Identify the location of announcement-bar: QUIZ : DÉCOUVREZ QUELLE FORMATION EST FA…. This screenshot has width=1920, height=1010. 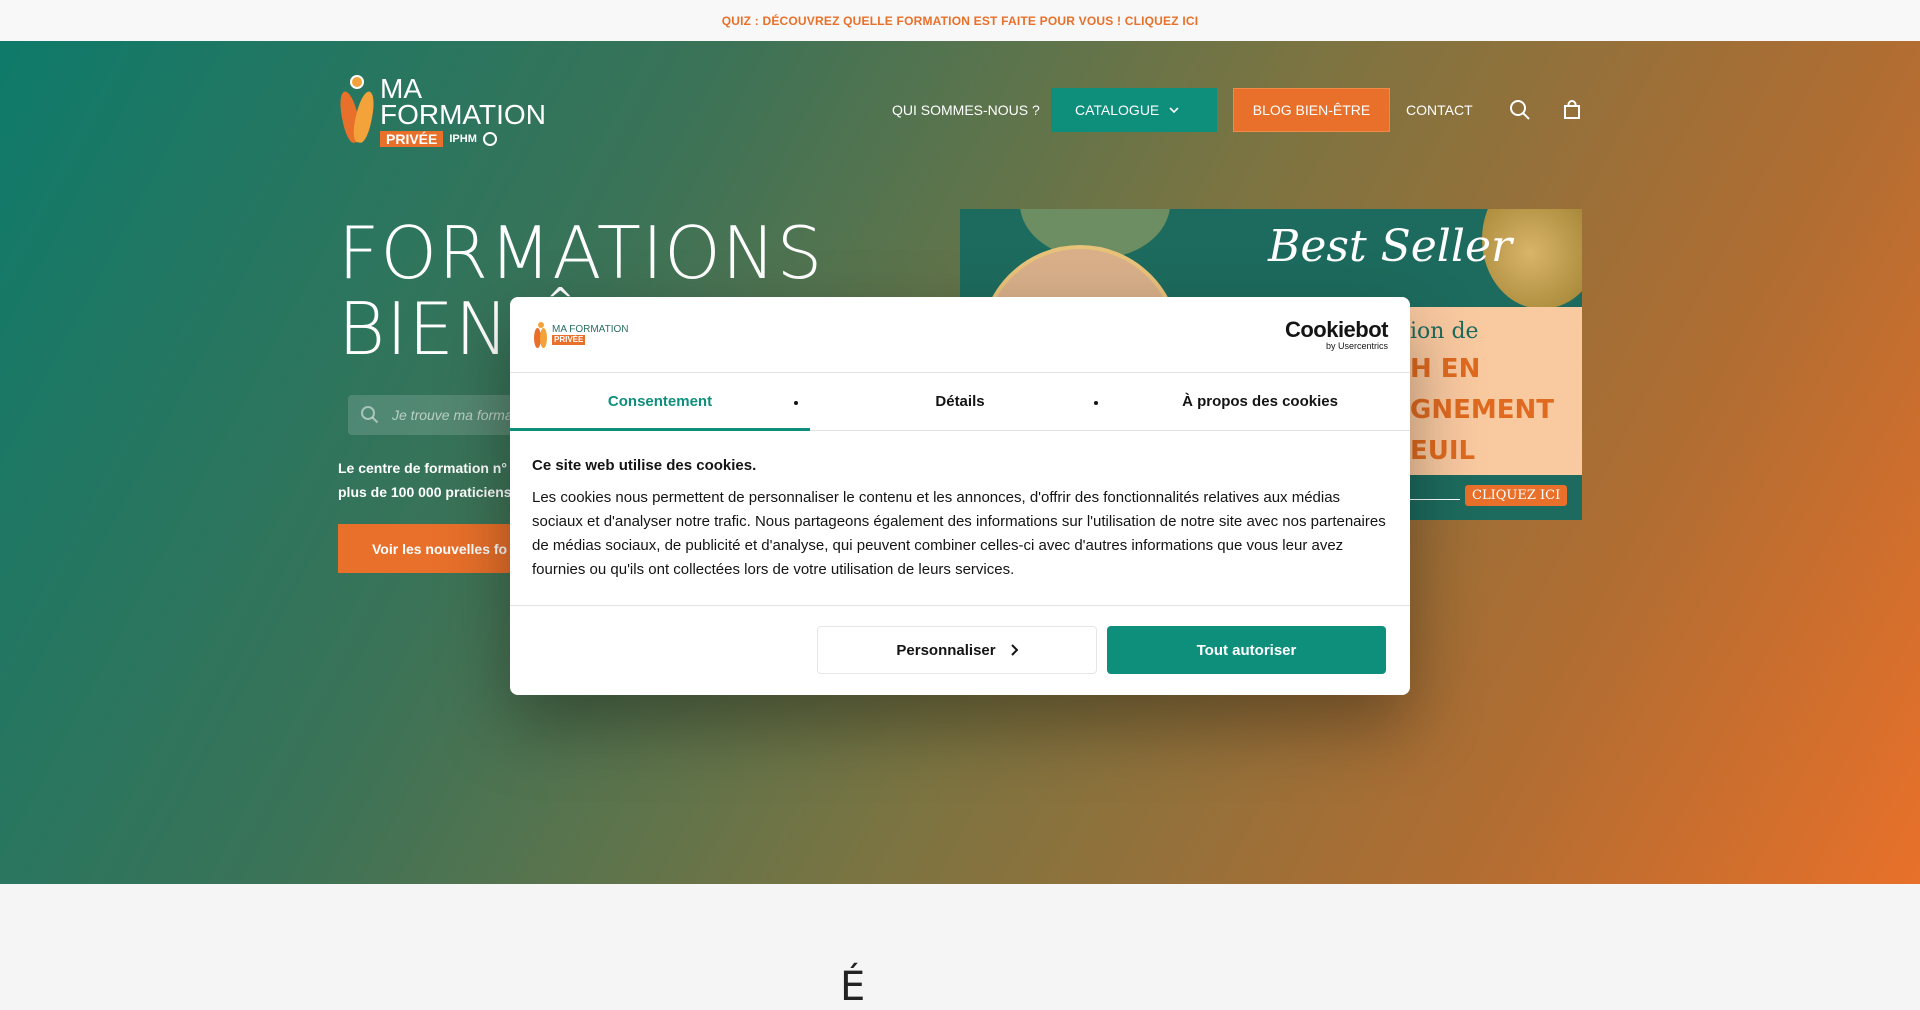
(960, 20).